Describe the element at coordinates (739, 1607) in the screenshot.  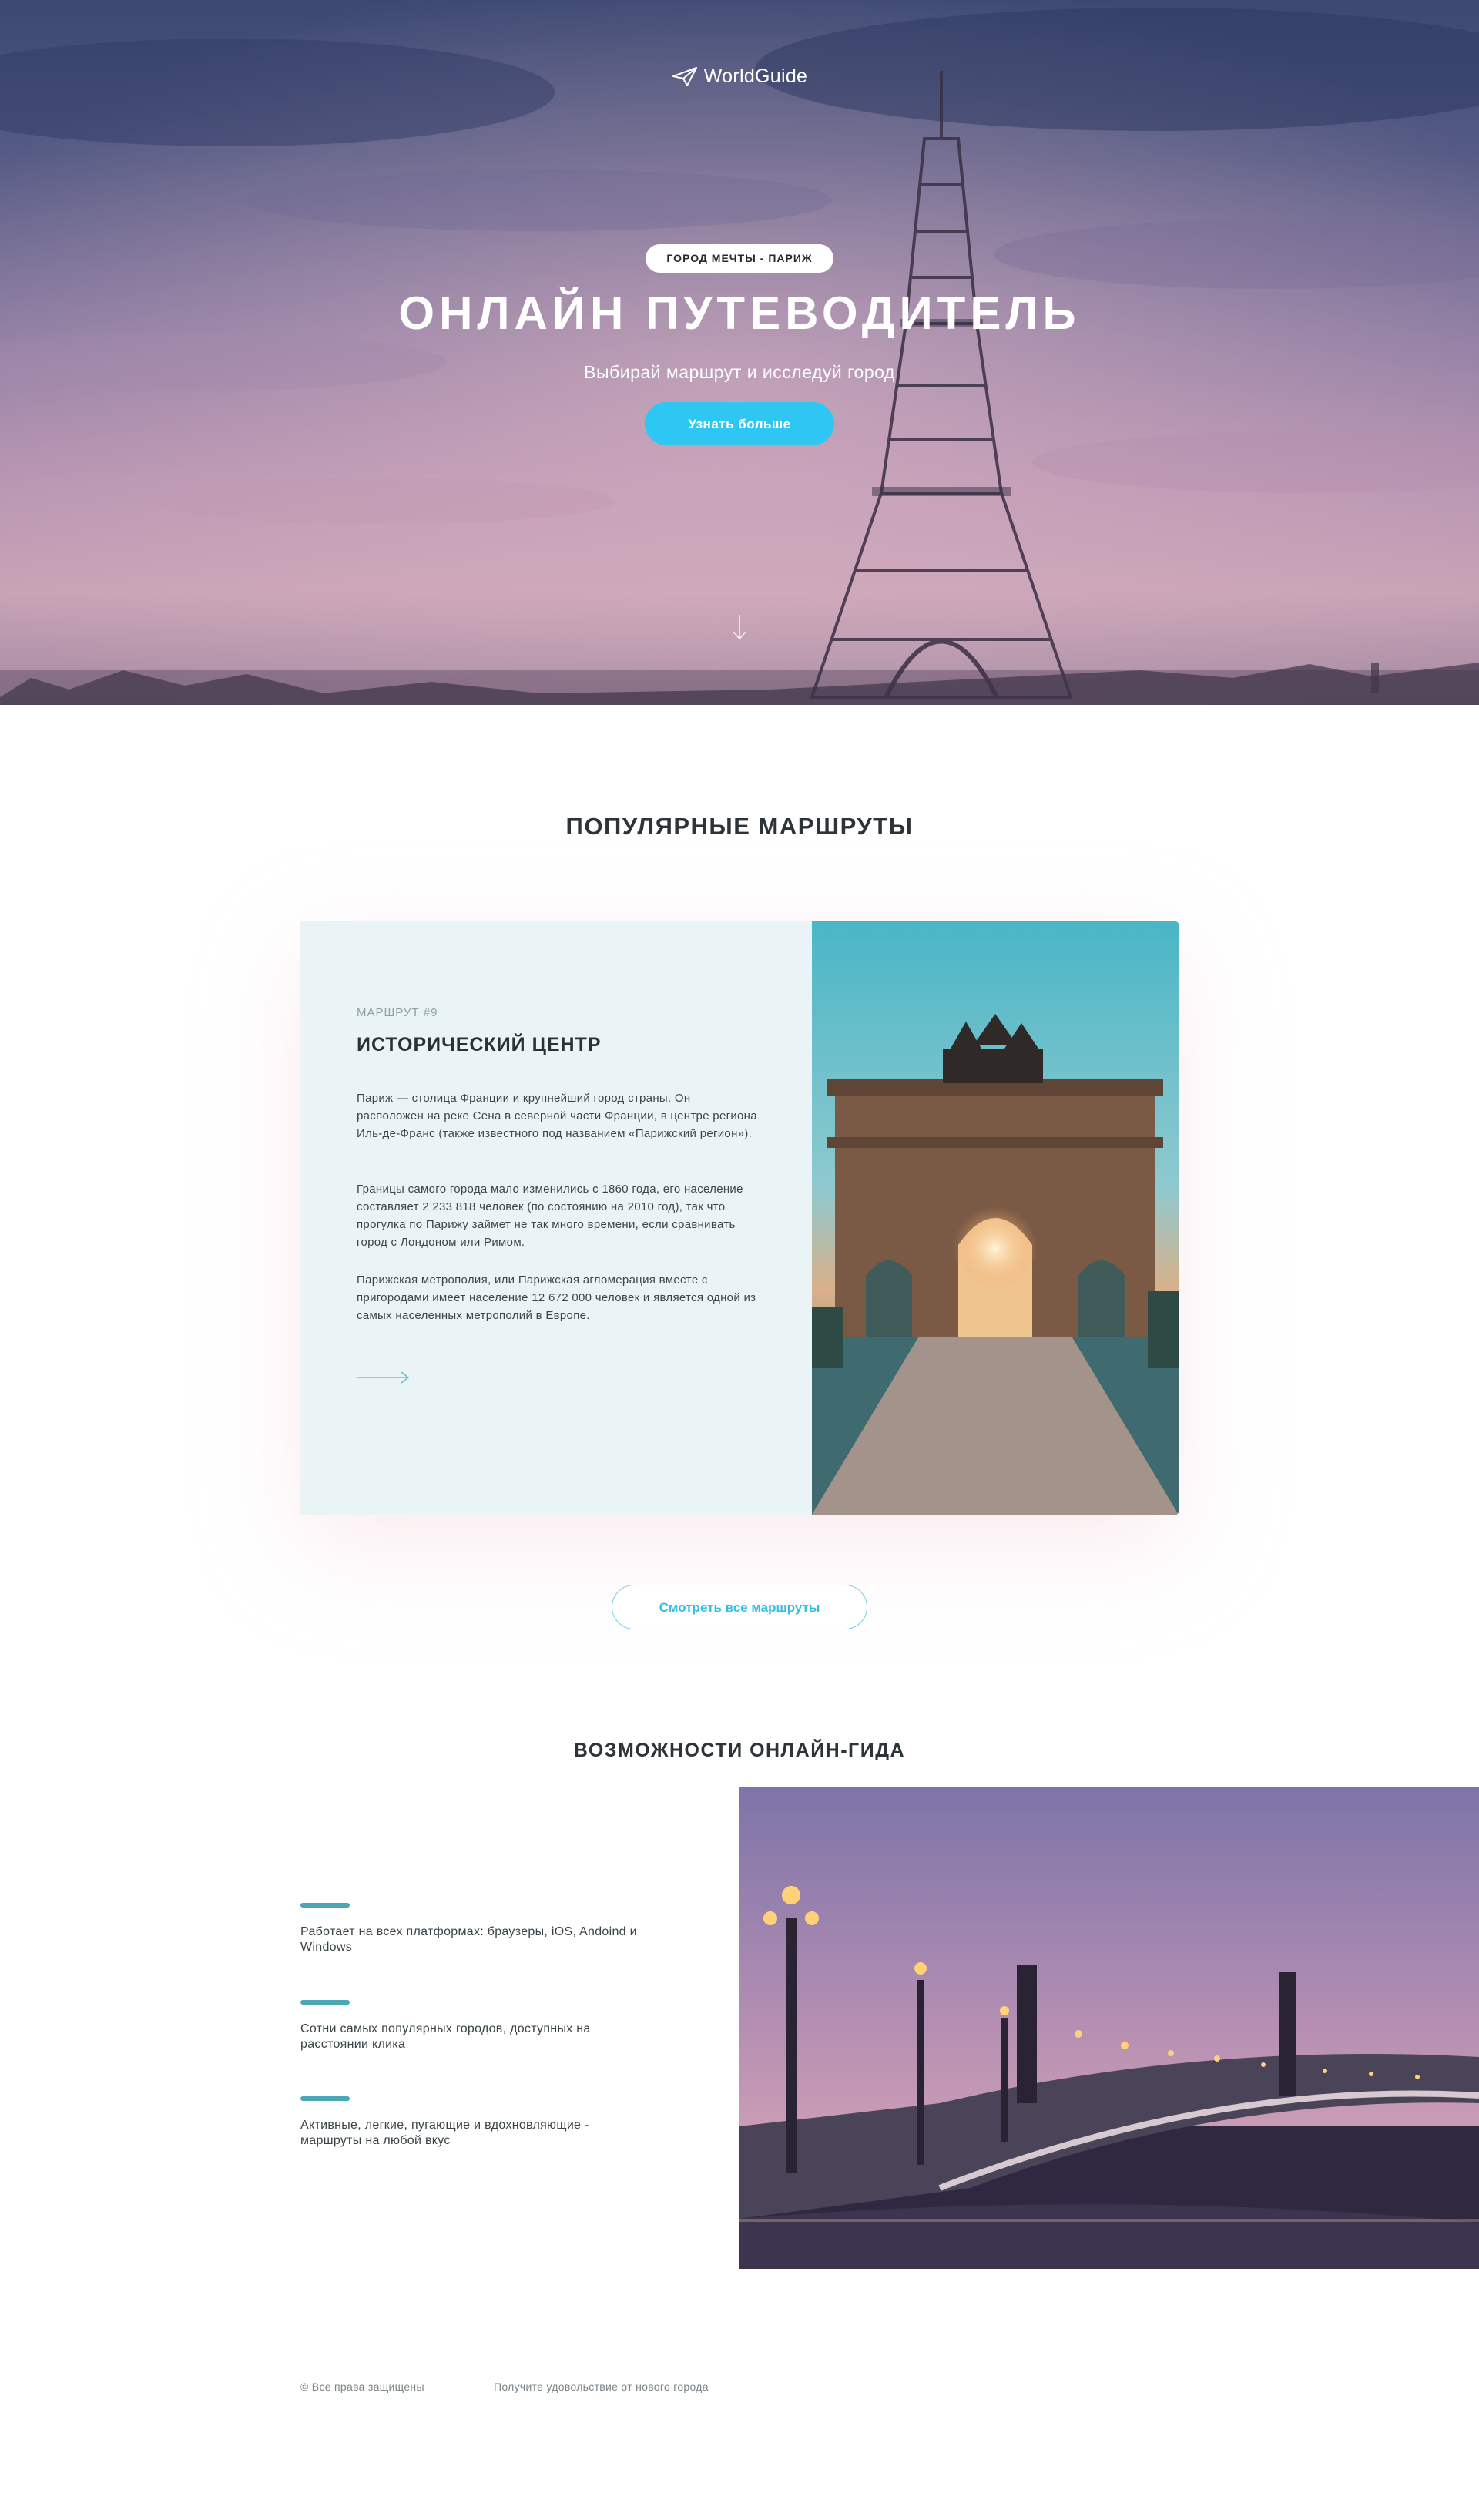
I see `view-all-routes-button: Смотреть все маршруты` at that location.